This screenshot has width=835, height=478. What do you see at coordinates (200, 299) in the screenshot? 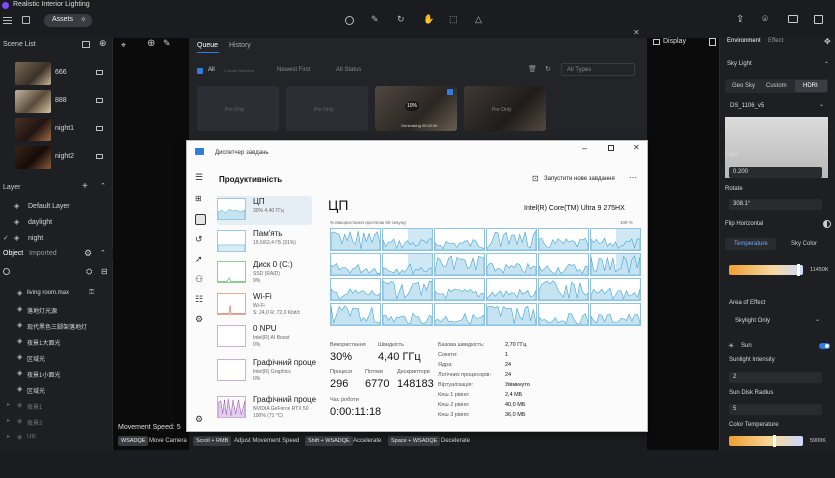
I see `details-icon: ☷` at bounding box center [200, 299].